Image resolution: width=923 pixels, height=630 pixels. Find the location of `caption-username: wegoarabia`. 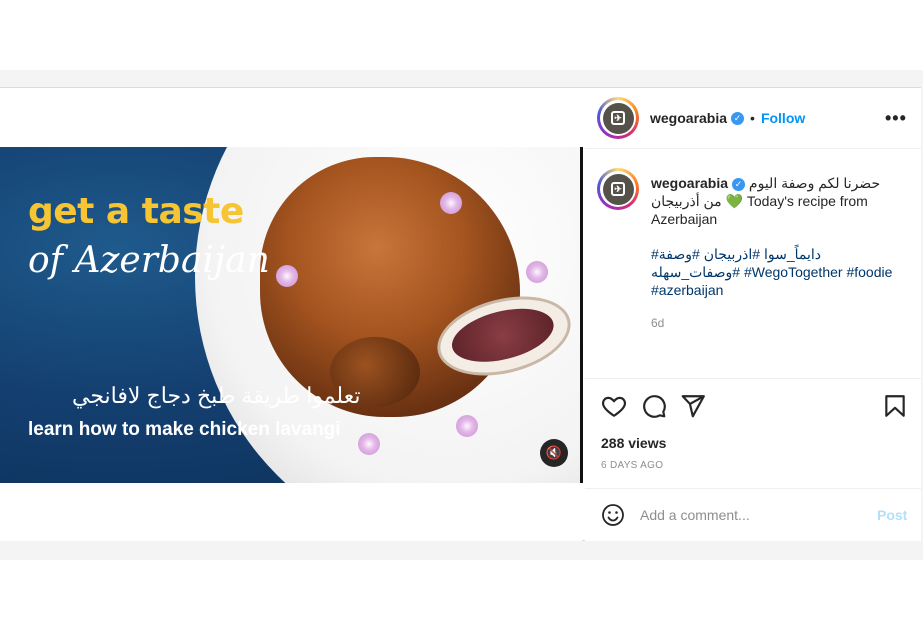

caption-username: wegoarabia is located at coordinates (689, 183).